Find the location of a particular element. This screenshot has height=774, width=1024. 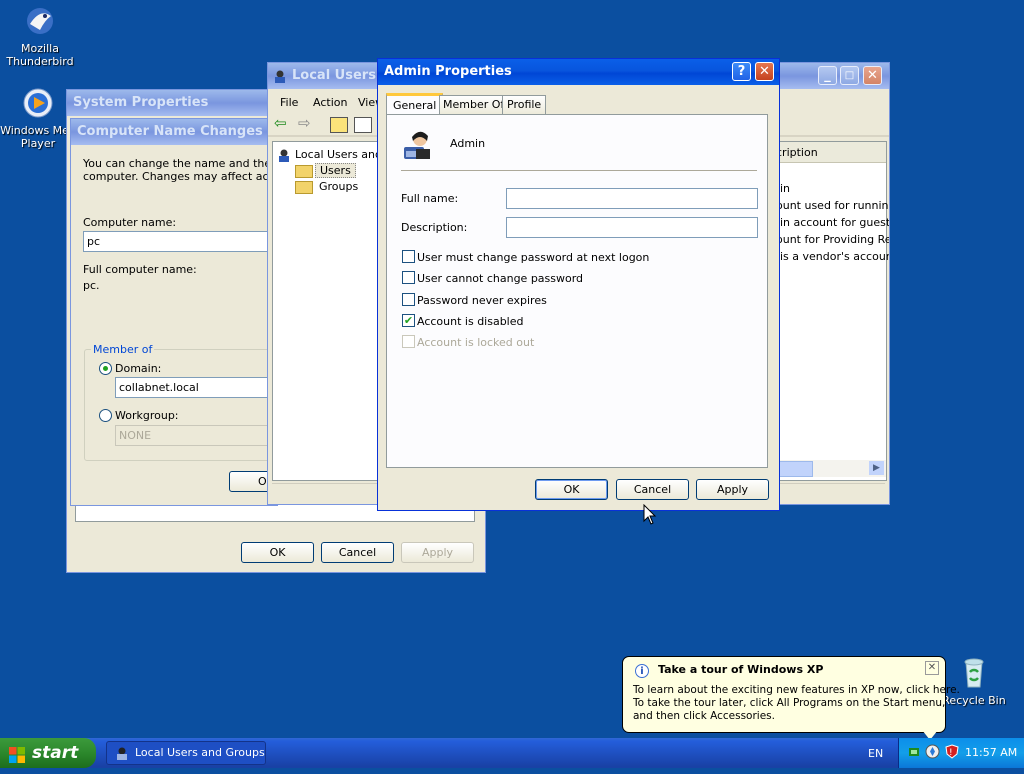

tree-pane: Local Users and Users Groups is located at coordinates (327, 311).